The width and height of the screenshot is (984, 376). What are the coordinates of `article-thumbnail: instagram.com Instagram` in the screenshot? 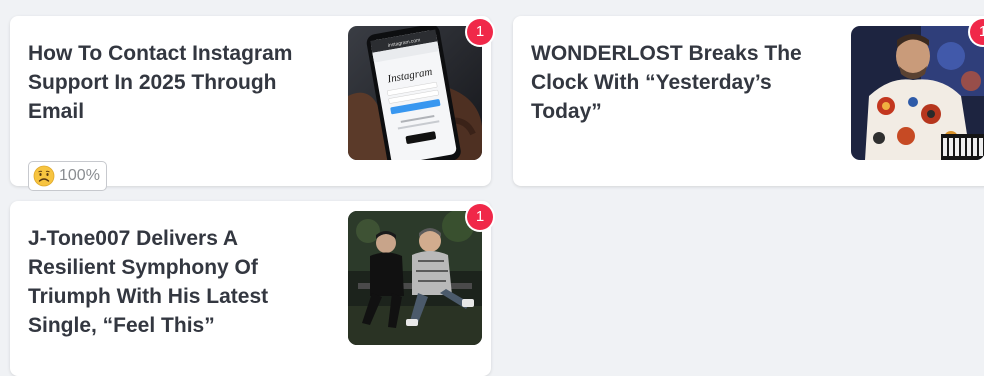 It's located at (415, 93).